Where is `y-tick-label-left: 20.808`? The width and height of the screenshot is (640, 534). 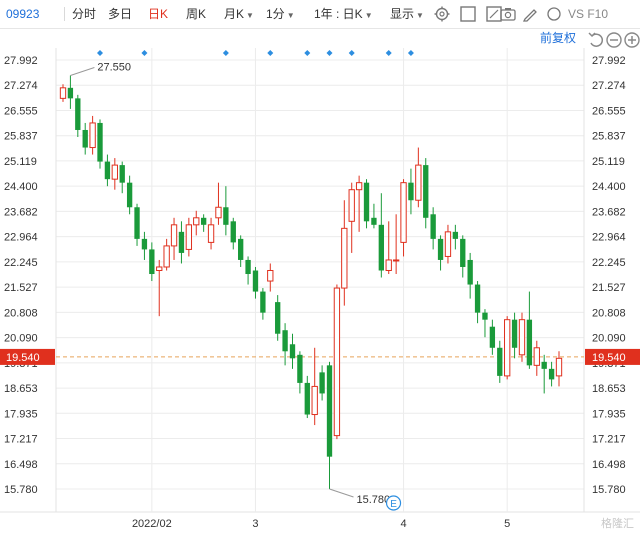 y-tick-label-left: 20.808 is located at coordinates (21, 313).